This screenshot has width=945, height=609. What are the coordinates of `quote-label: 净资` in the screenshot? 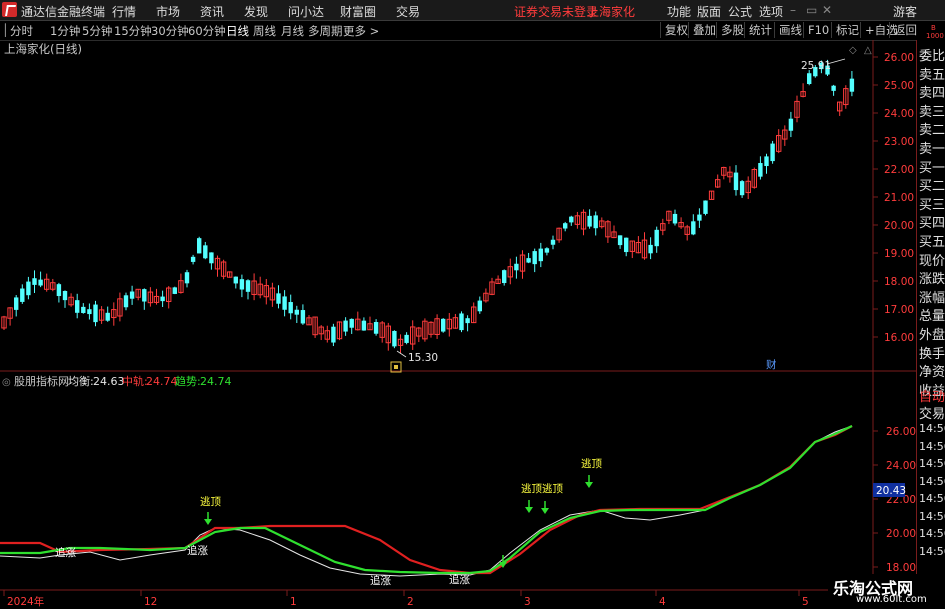 It's located at (932, 373).